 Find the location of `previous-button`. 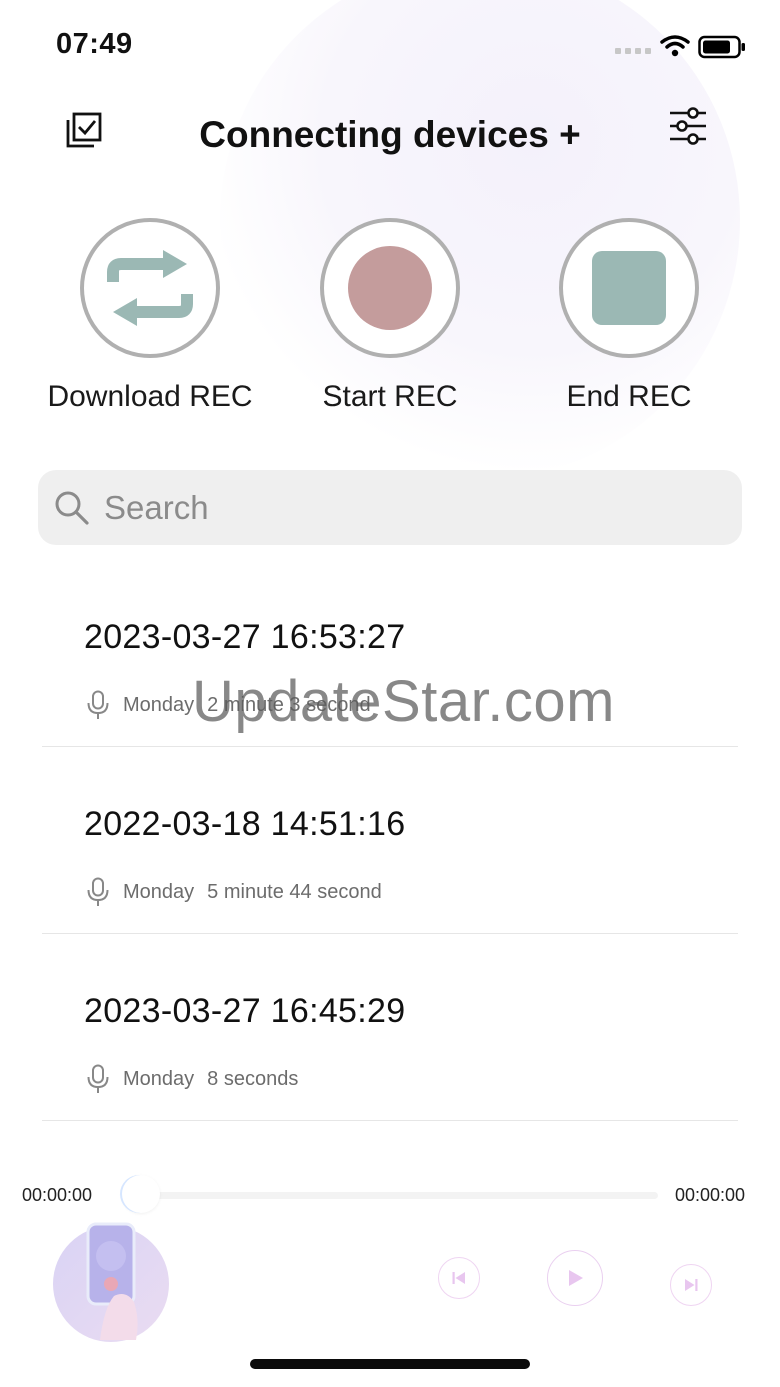

previous-button is located at coordinates (459, 1278).